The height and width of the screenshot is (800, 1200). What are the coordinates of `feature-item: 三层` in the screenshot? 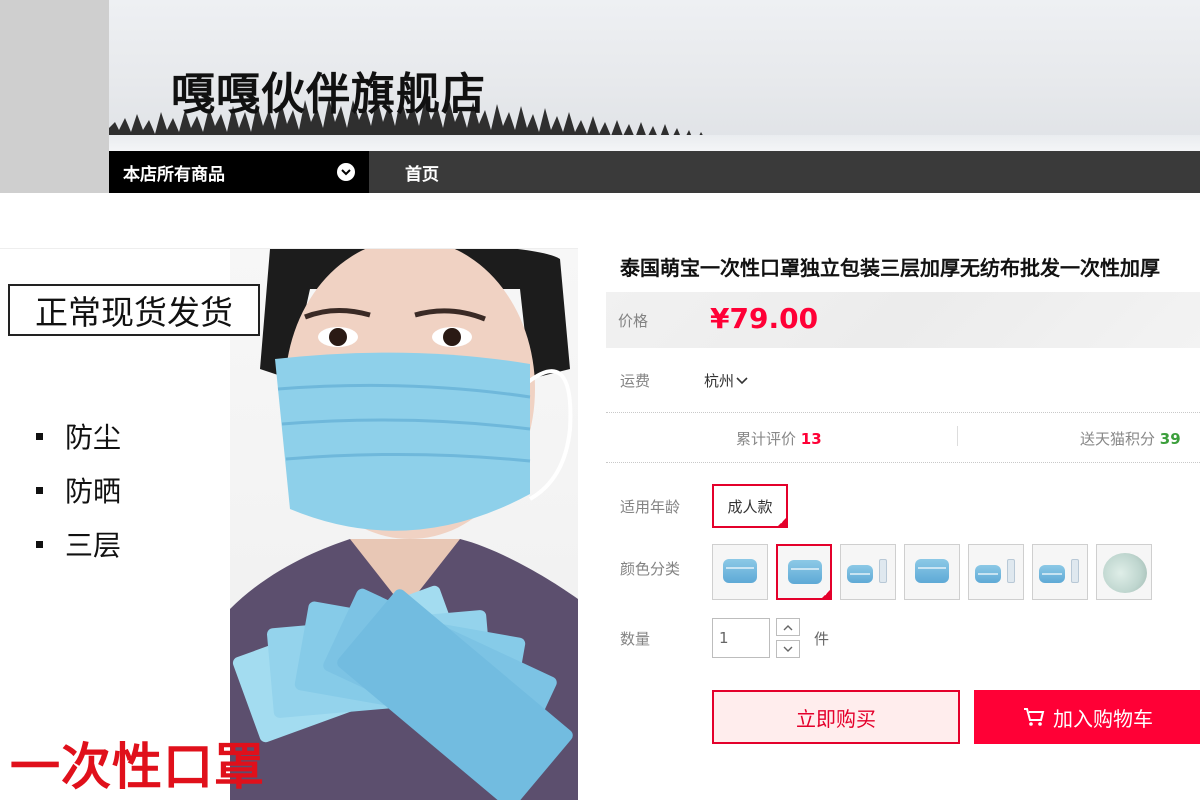 It's located at (78, 544).